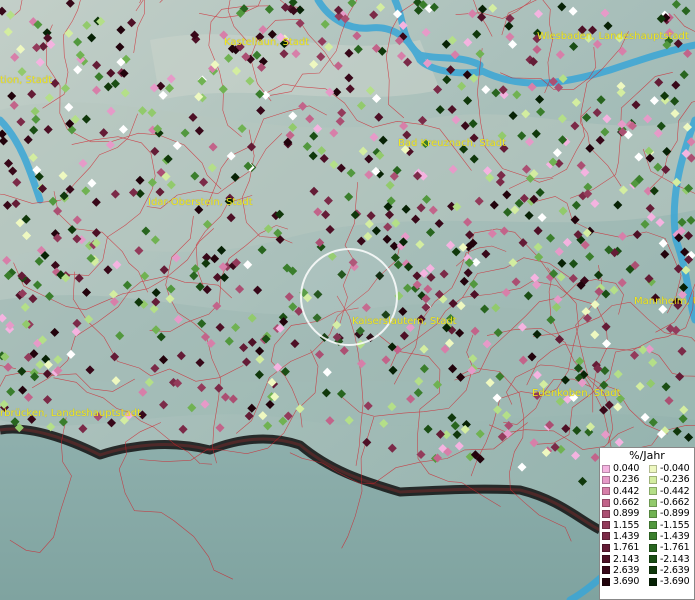  I want to click on legend-value: 1.155, so click(626, 525).